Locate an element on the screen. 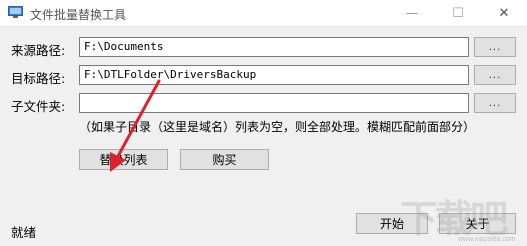 The width and height of the screenshot is (527, 246). replace-list-button: 替换列表 is located at coordinates (123, 159).